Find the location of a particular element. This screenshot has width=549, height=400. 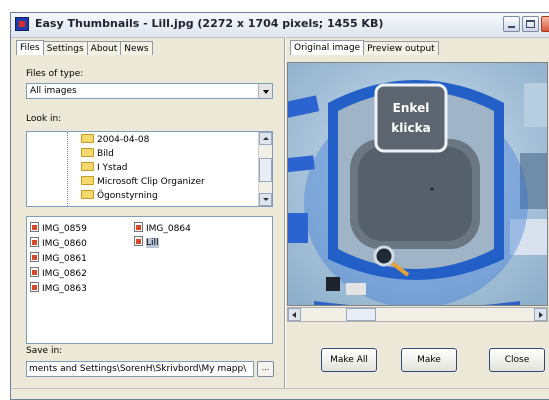

status-bar is located at coordinates (280, 393).